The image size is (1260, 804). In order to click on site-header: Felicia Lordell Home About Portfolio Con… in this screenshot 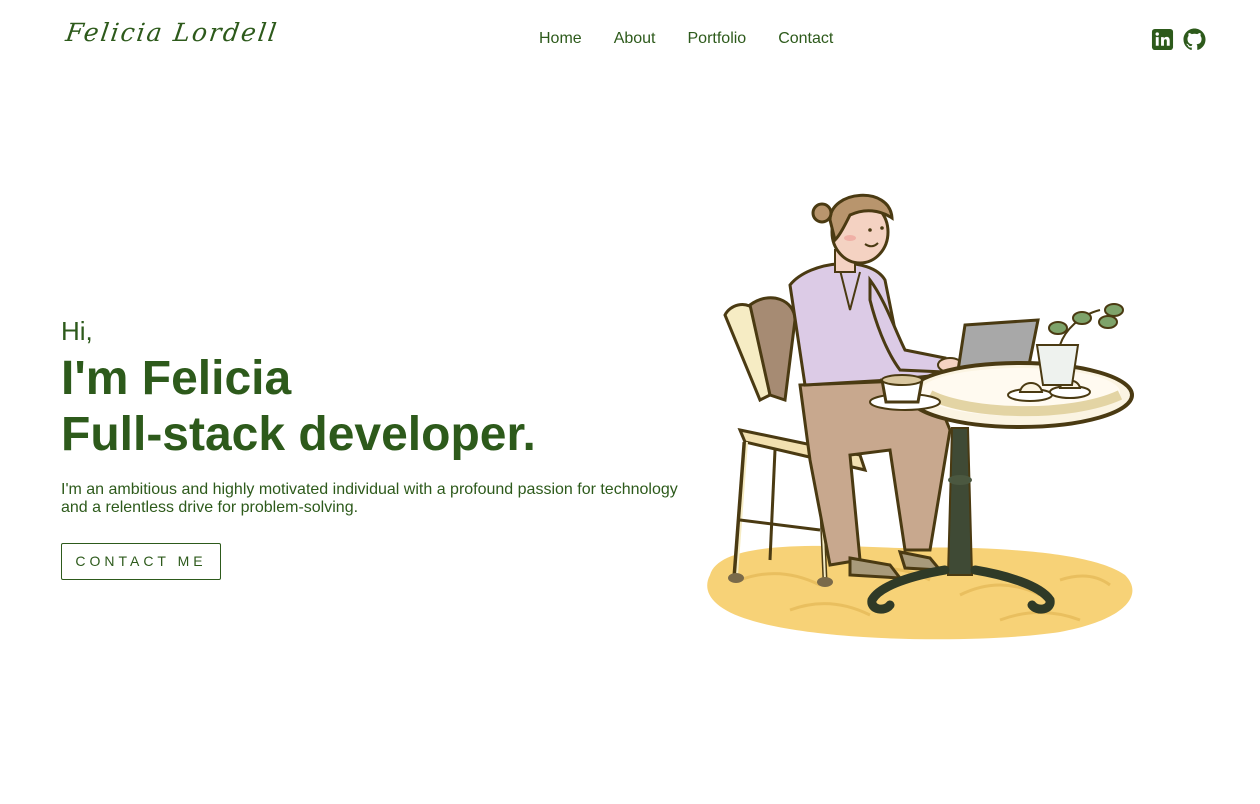, I will do `click(630, 40)`.